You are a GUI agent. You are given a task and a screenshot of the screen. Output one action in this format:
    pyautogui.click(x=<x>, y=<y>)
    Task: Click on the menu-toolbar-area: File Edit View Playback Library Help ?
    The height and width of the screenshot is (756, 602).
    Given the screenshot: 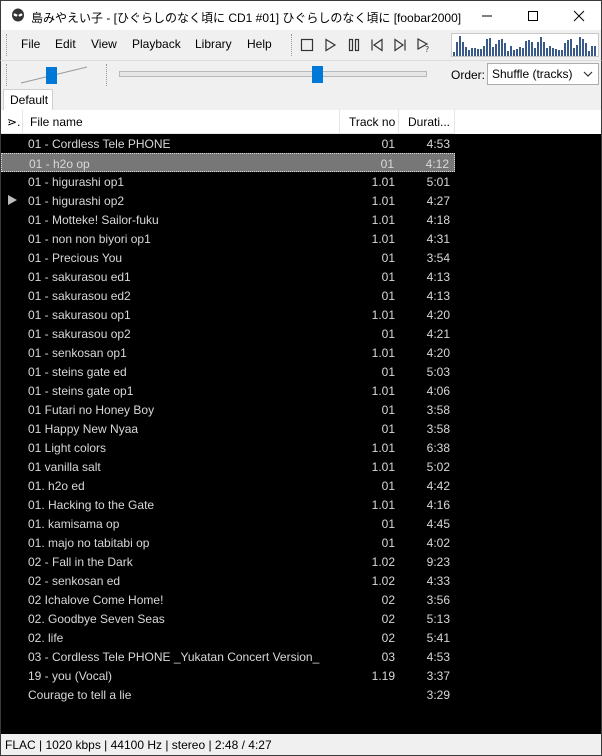 What is the action you would take?
    pyautogui.click(x=301, y=45)
    